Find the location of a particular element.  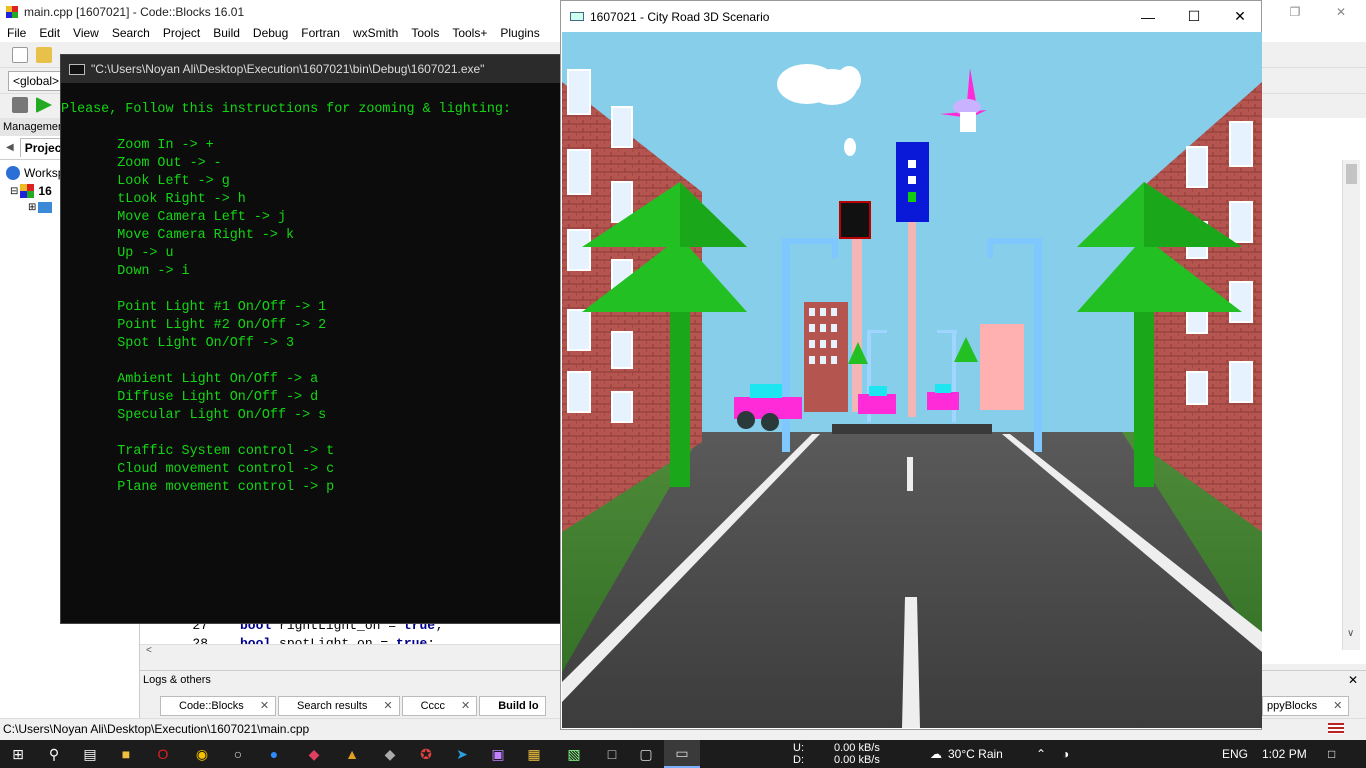

menu-search: Search is located at coordinates (130, 33).